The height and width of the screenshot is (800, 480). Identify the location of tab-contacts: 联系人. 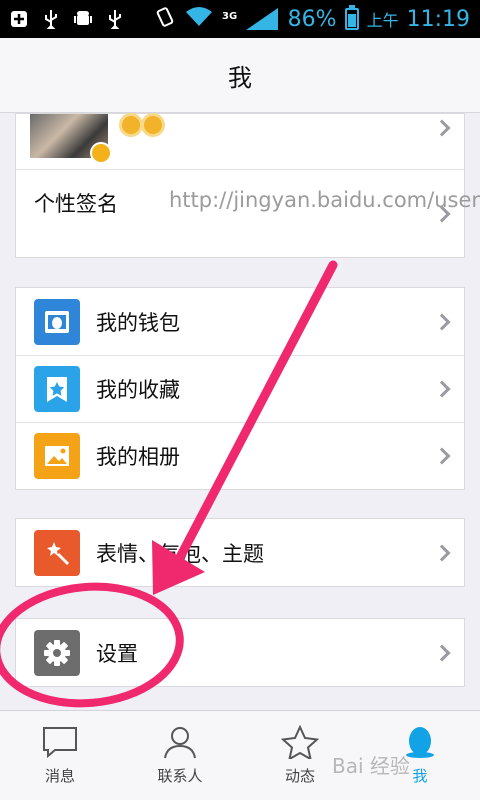
(180, 755).